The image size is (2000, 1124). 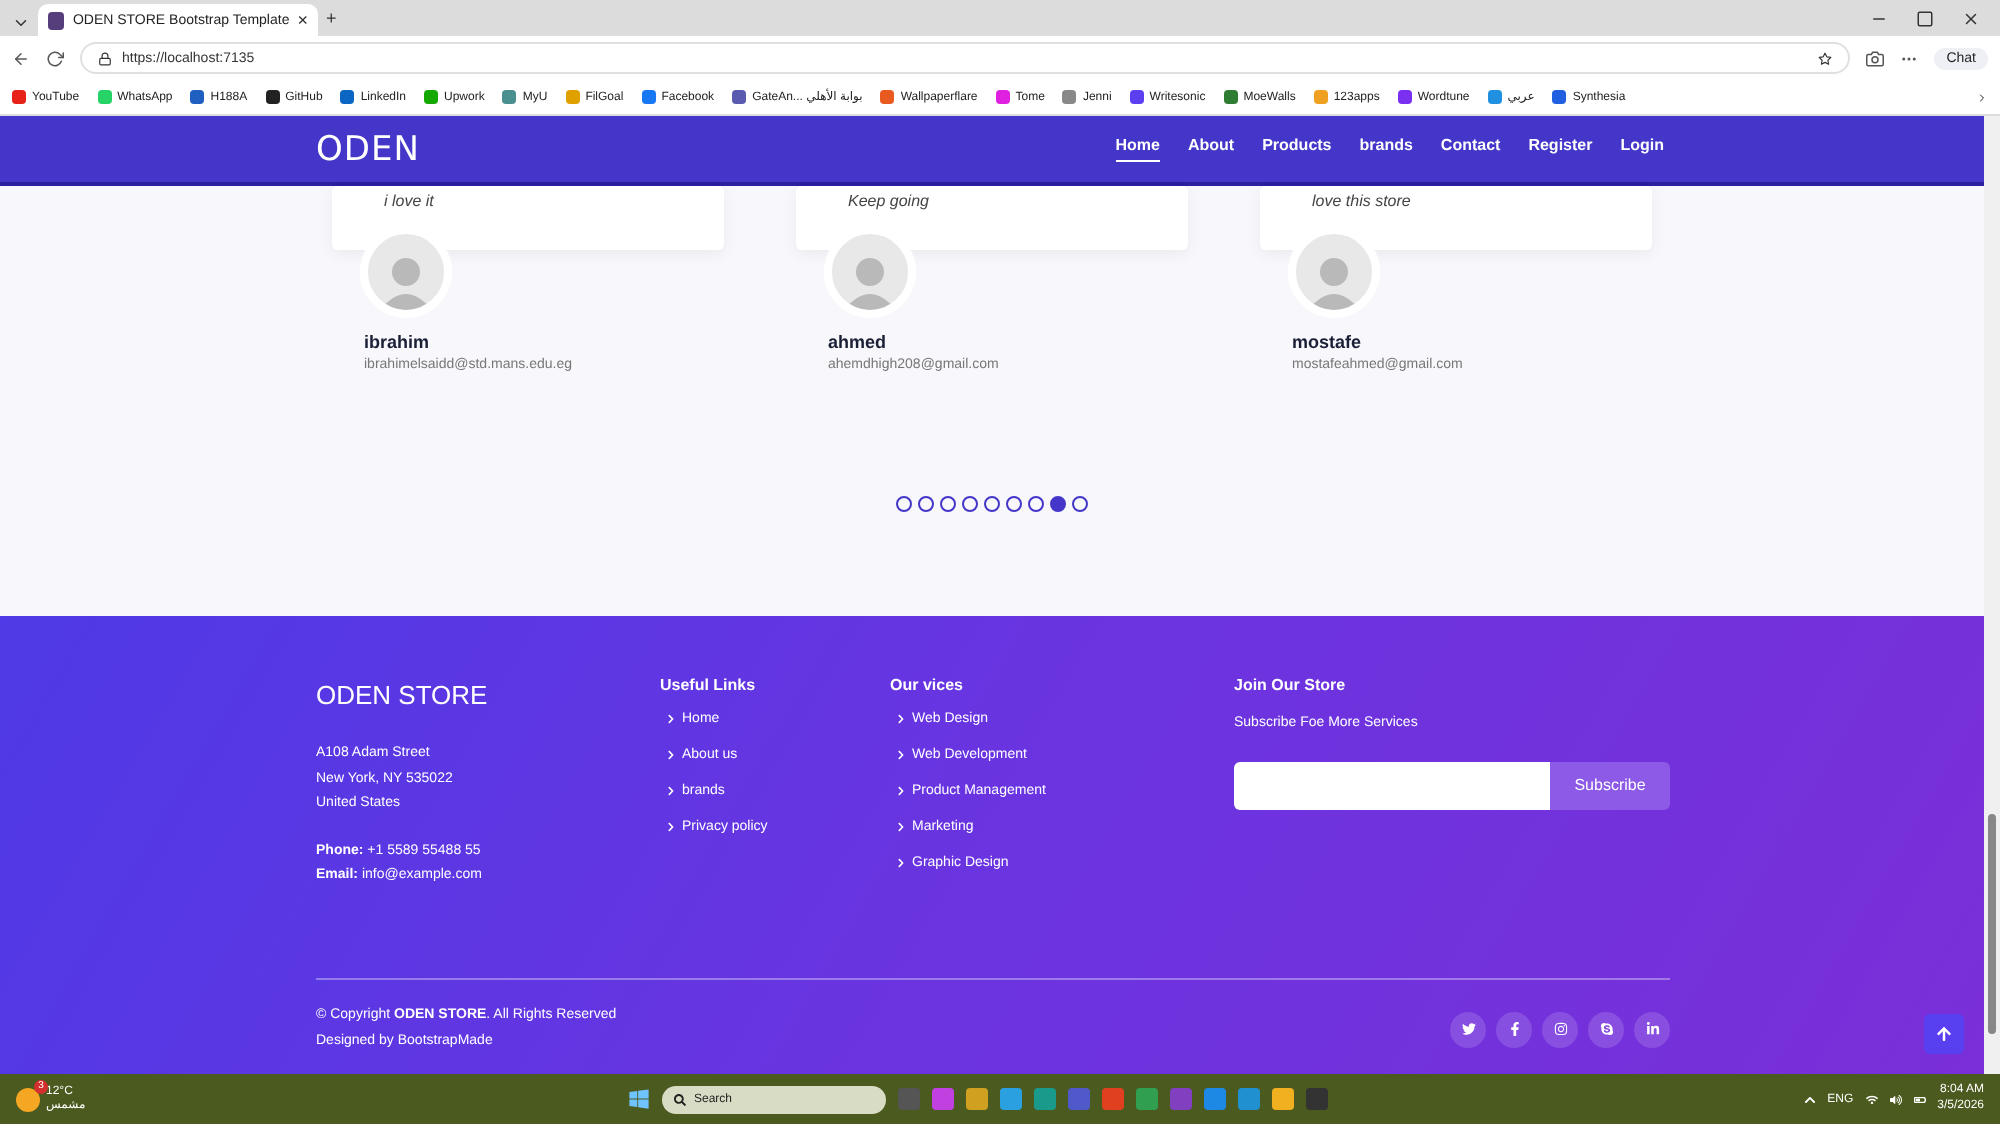 What do you see at coordinates (1871, 1099) in the screenshot?
I see `wifi-icon` at bounding box center [1871, 1099].